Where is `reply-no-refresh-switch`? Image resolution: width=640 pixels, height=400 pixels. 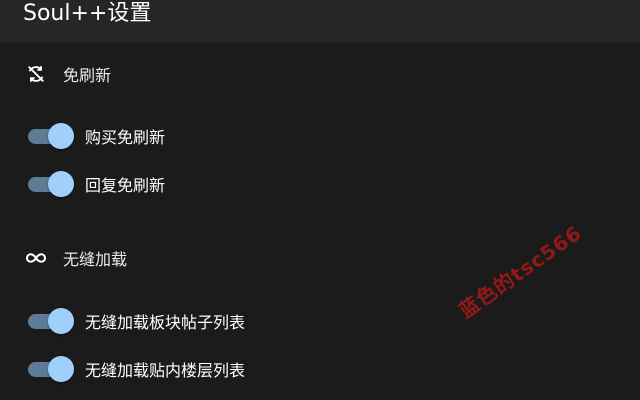 reply-no-refresh-switch is located at coordinates (51, 184).